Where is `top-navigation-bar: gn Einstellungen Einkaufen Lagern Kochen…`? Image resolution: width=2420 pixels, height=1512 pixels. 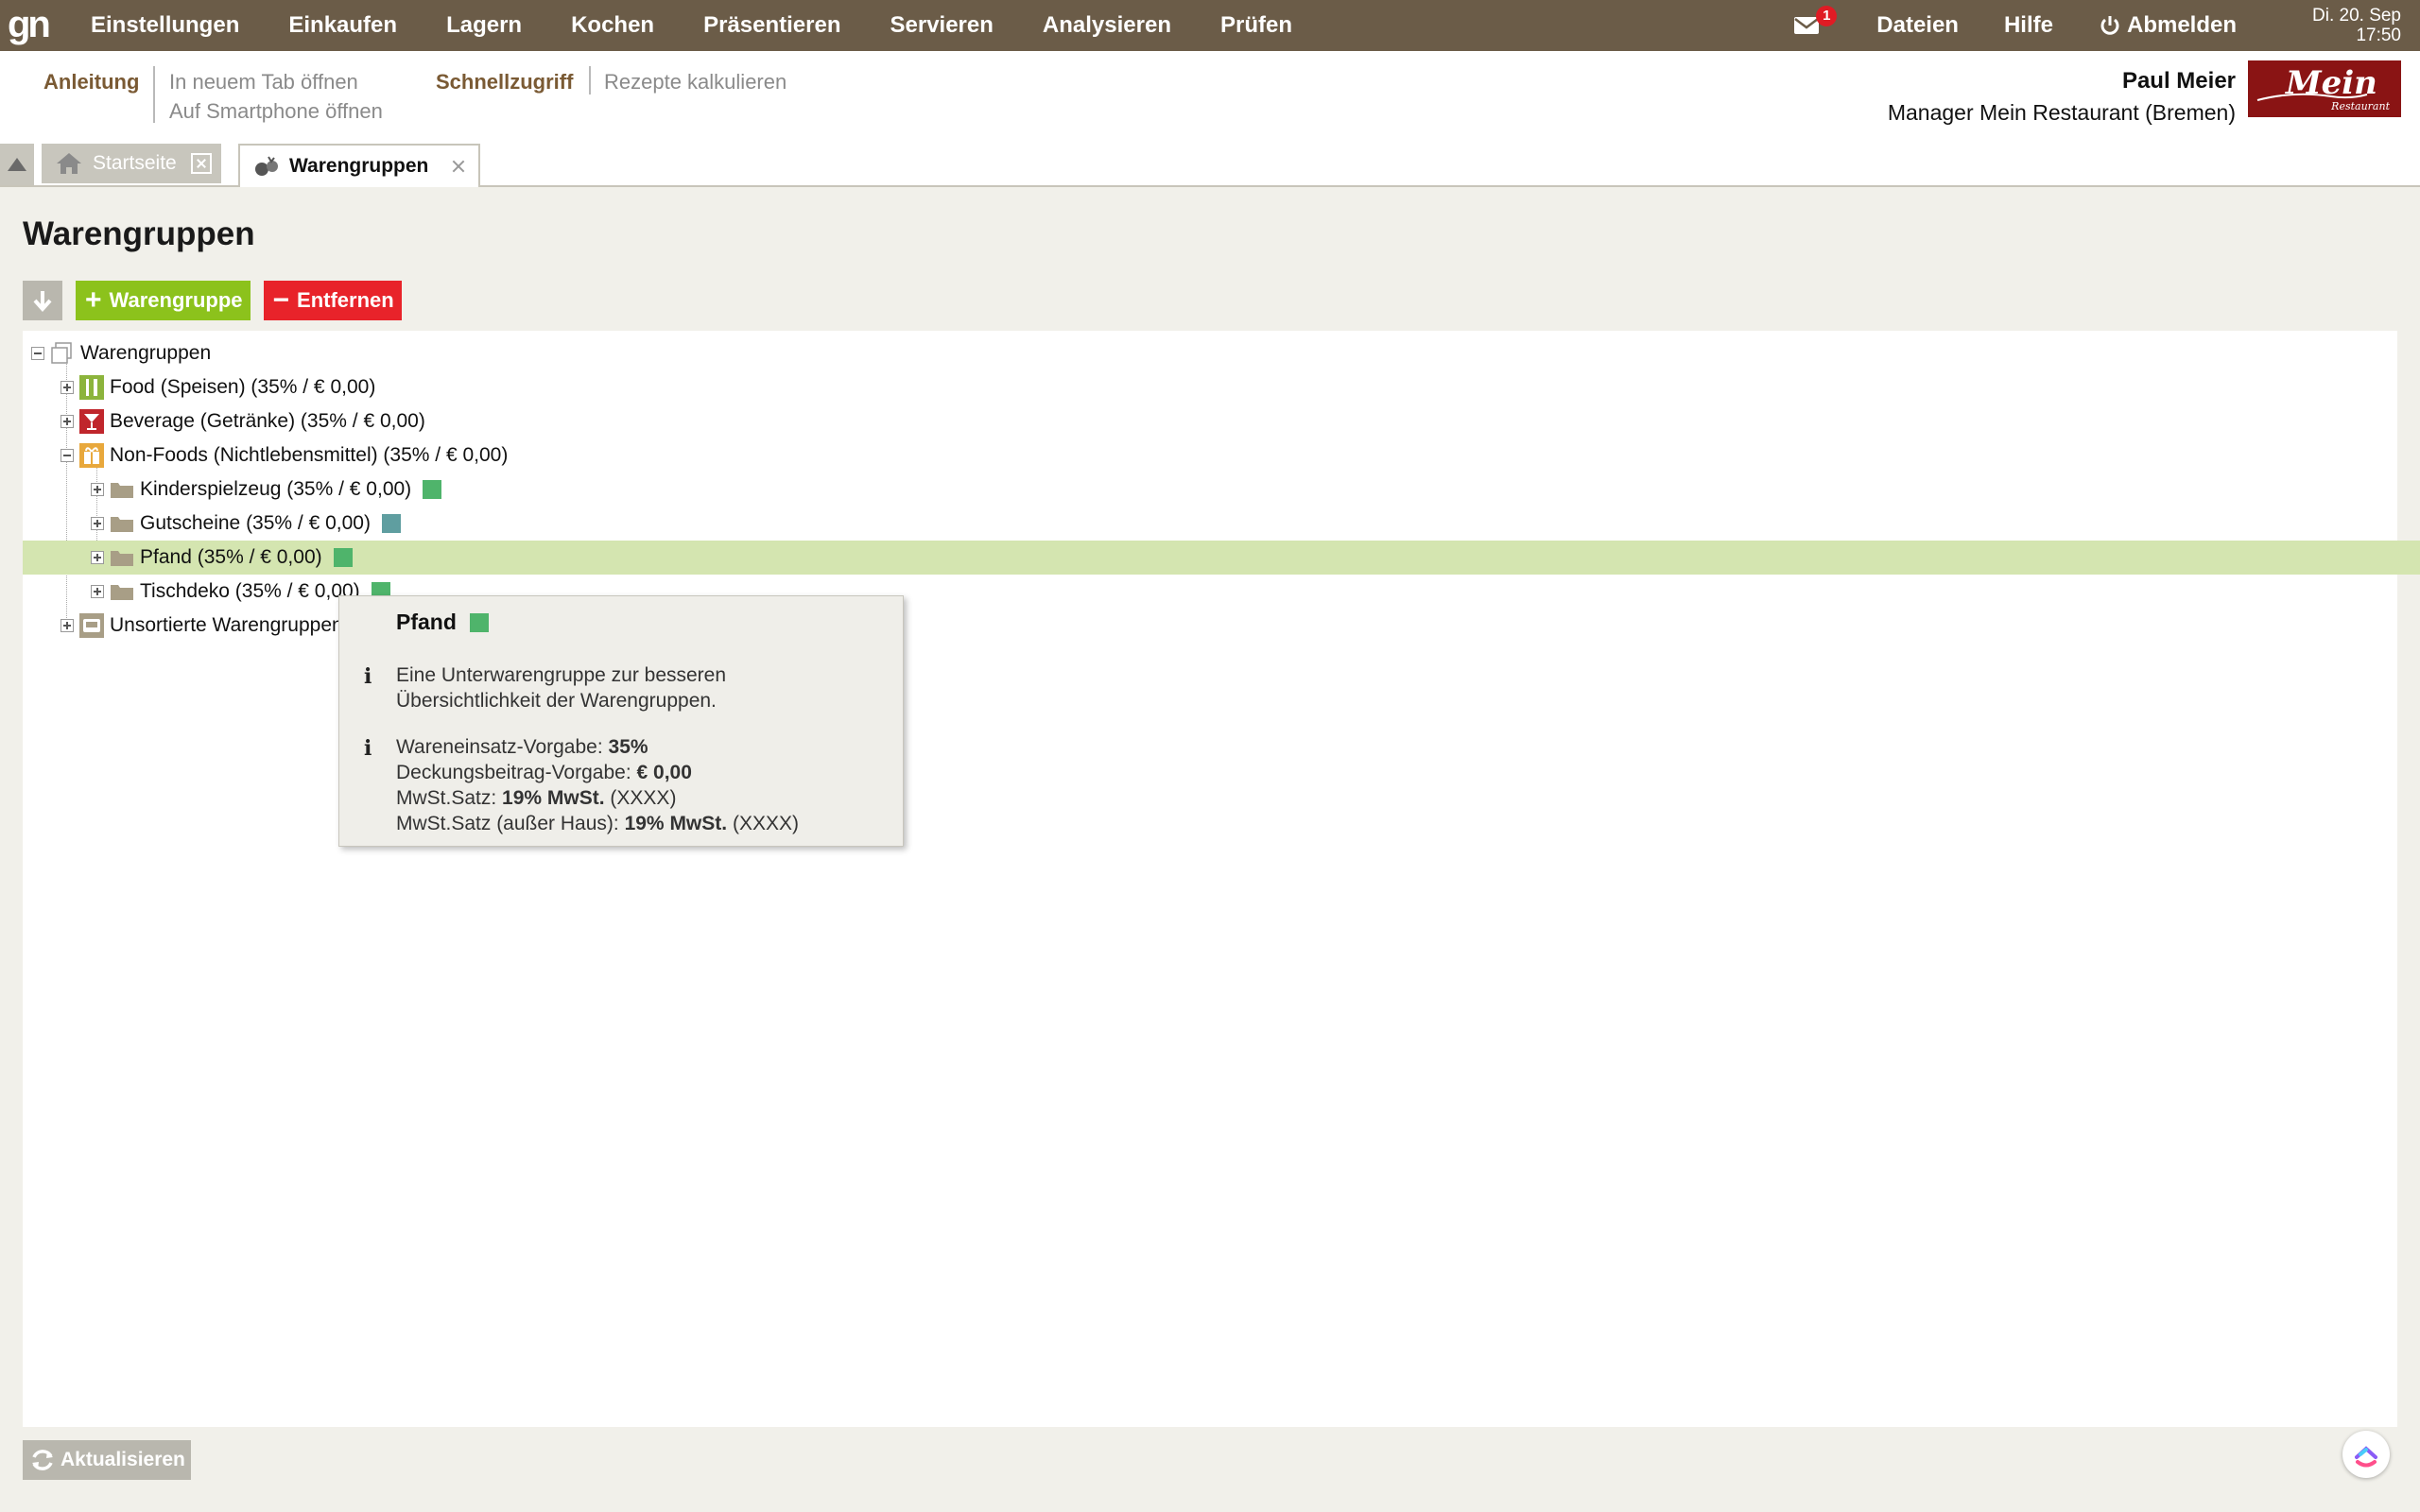 top-navigation-bar: gn Einstellungen Einkaufen Lagern Kochen… is located at coordinates (1210, 25).